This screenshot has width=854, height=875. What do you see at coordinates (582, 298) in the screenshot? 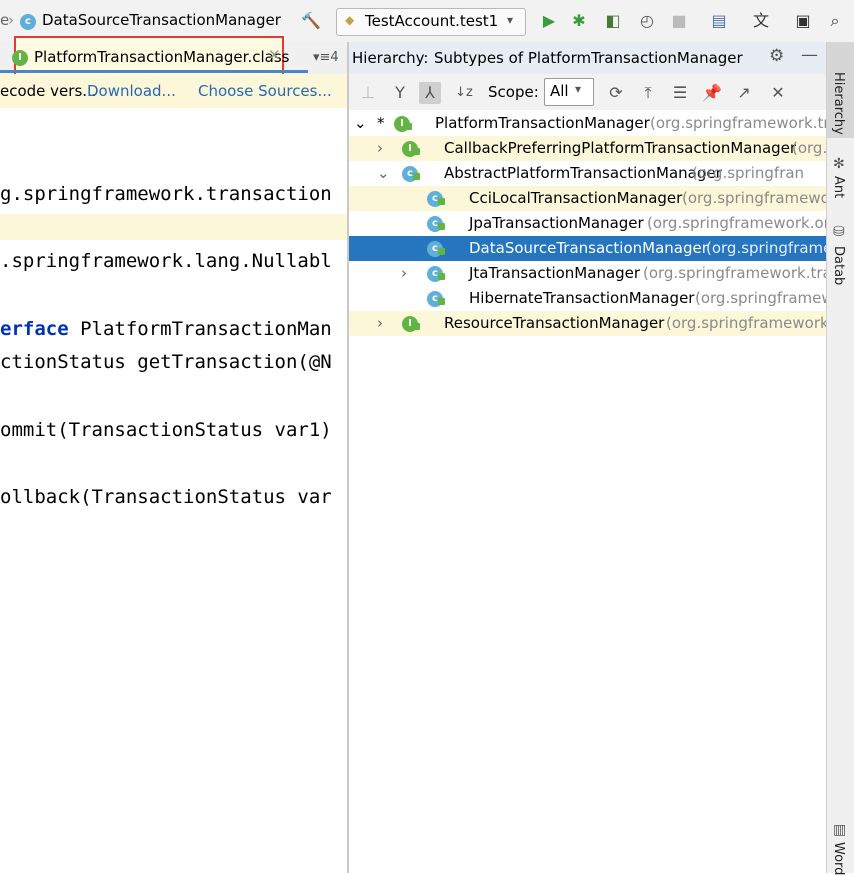
I see `tree-item-name: HibernateTransactionManager` at bounding box center [582, 298].